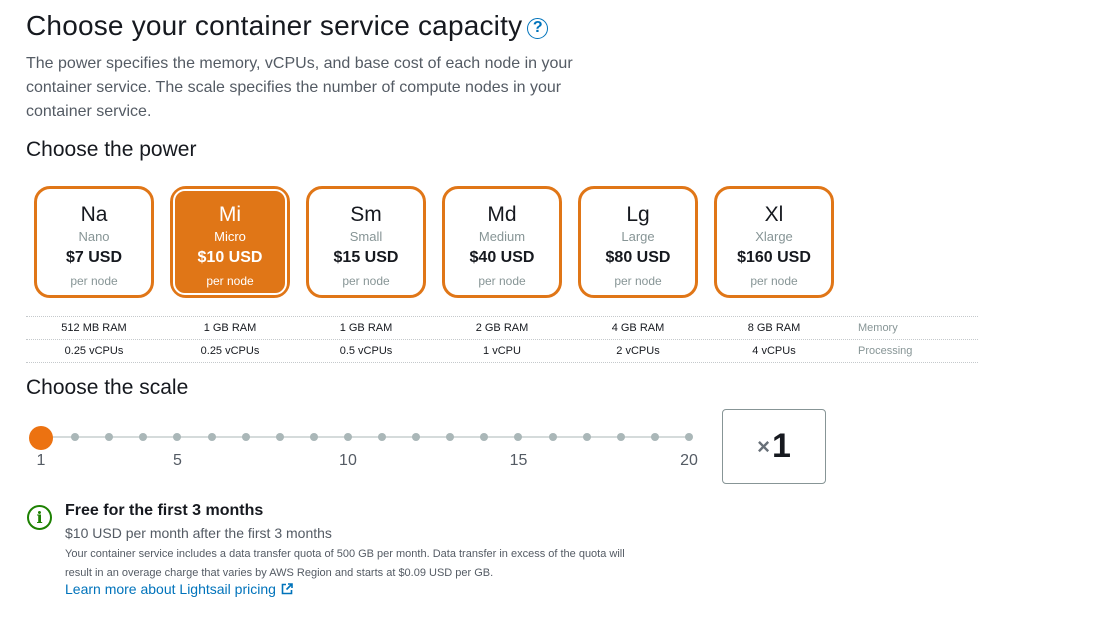 The image size is (1114, 617). Describe the element at coordinates (689, 460) in the screenshot. I see `scale-tick-label: 20` at that location.